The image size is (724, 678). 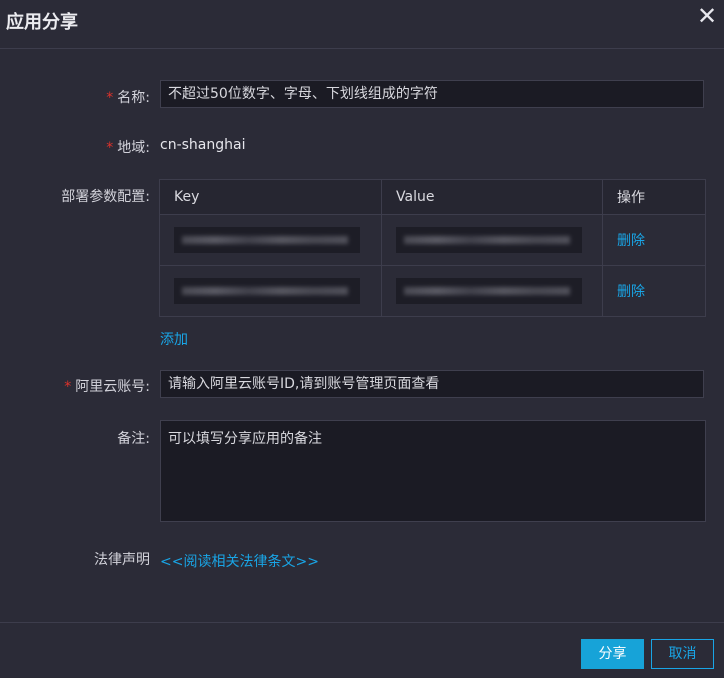 I want to click on column-action: 操作, so click(x=654, y=197).